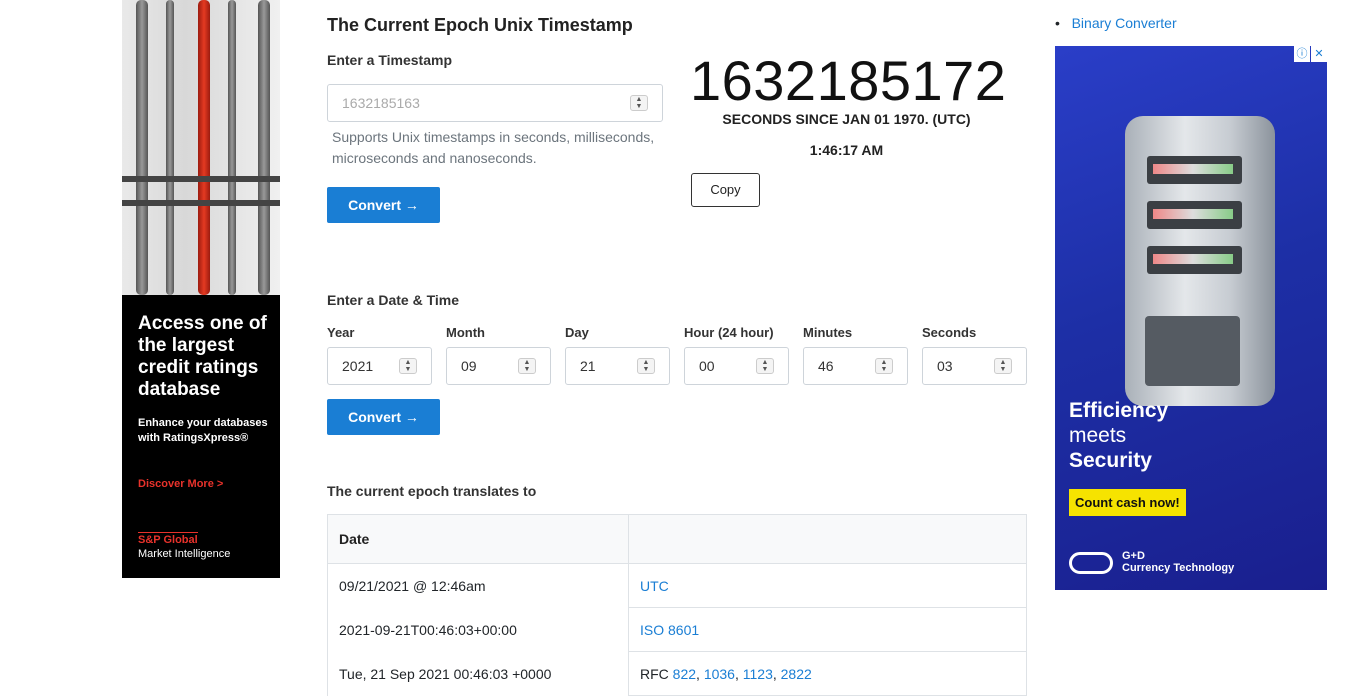 The image size is (1354, 696). What do you see at coordinates (1110, 460) in the screenshot?
I see `headline-security: Security` at bounding box center [1110, 460].